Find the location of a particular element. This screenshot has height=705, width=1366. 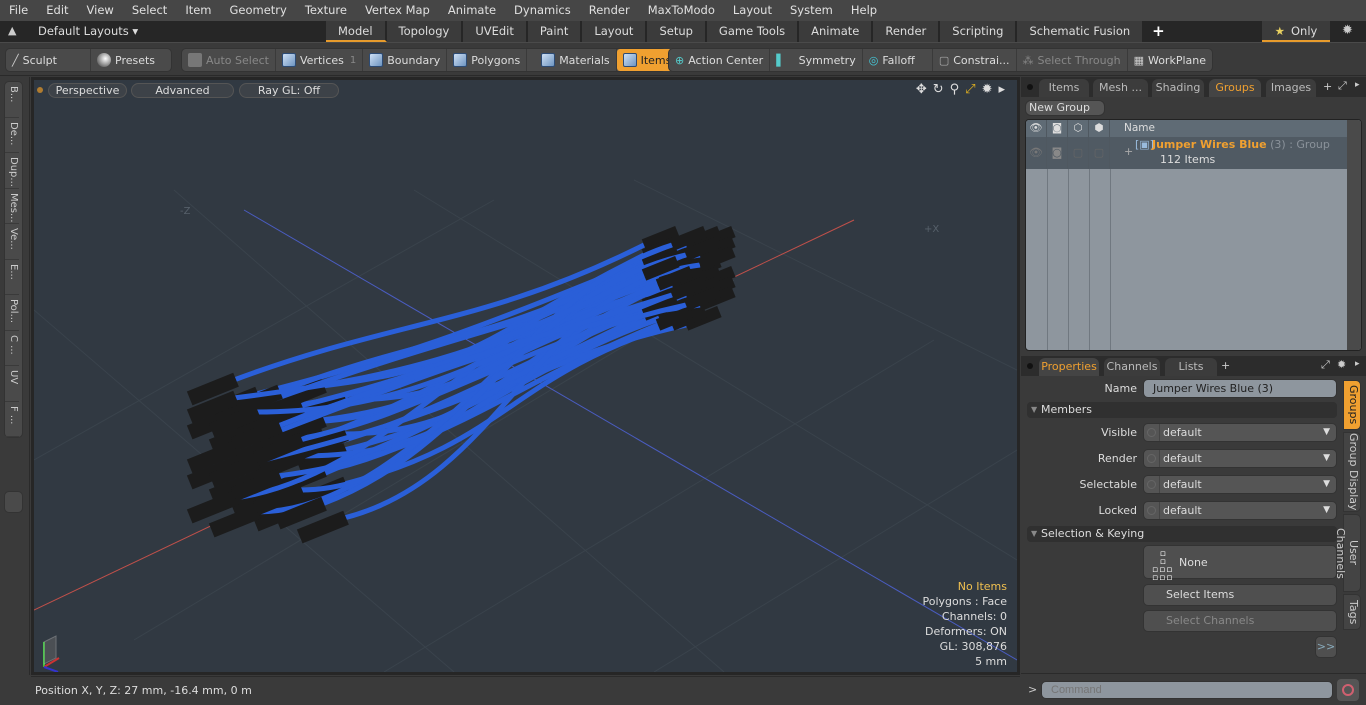

side-tab-groups: Groups is located at coordinates (1352, 405).